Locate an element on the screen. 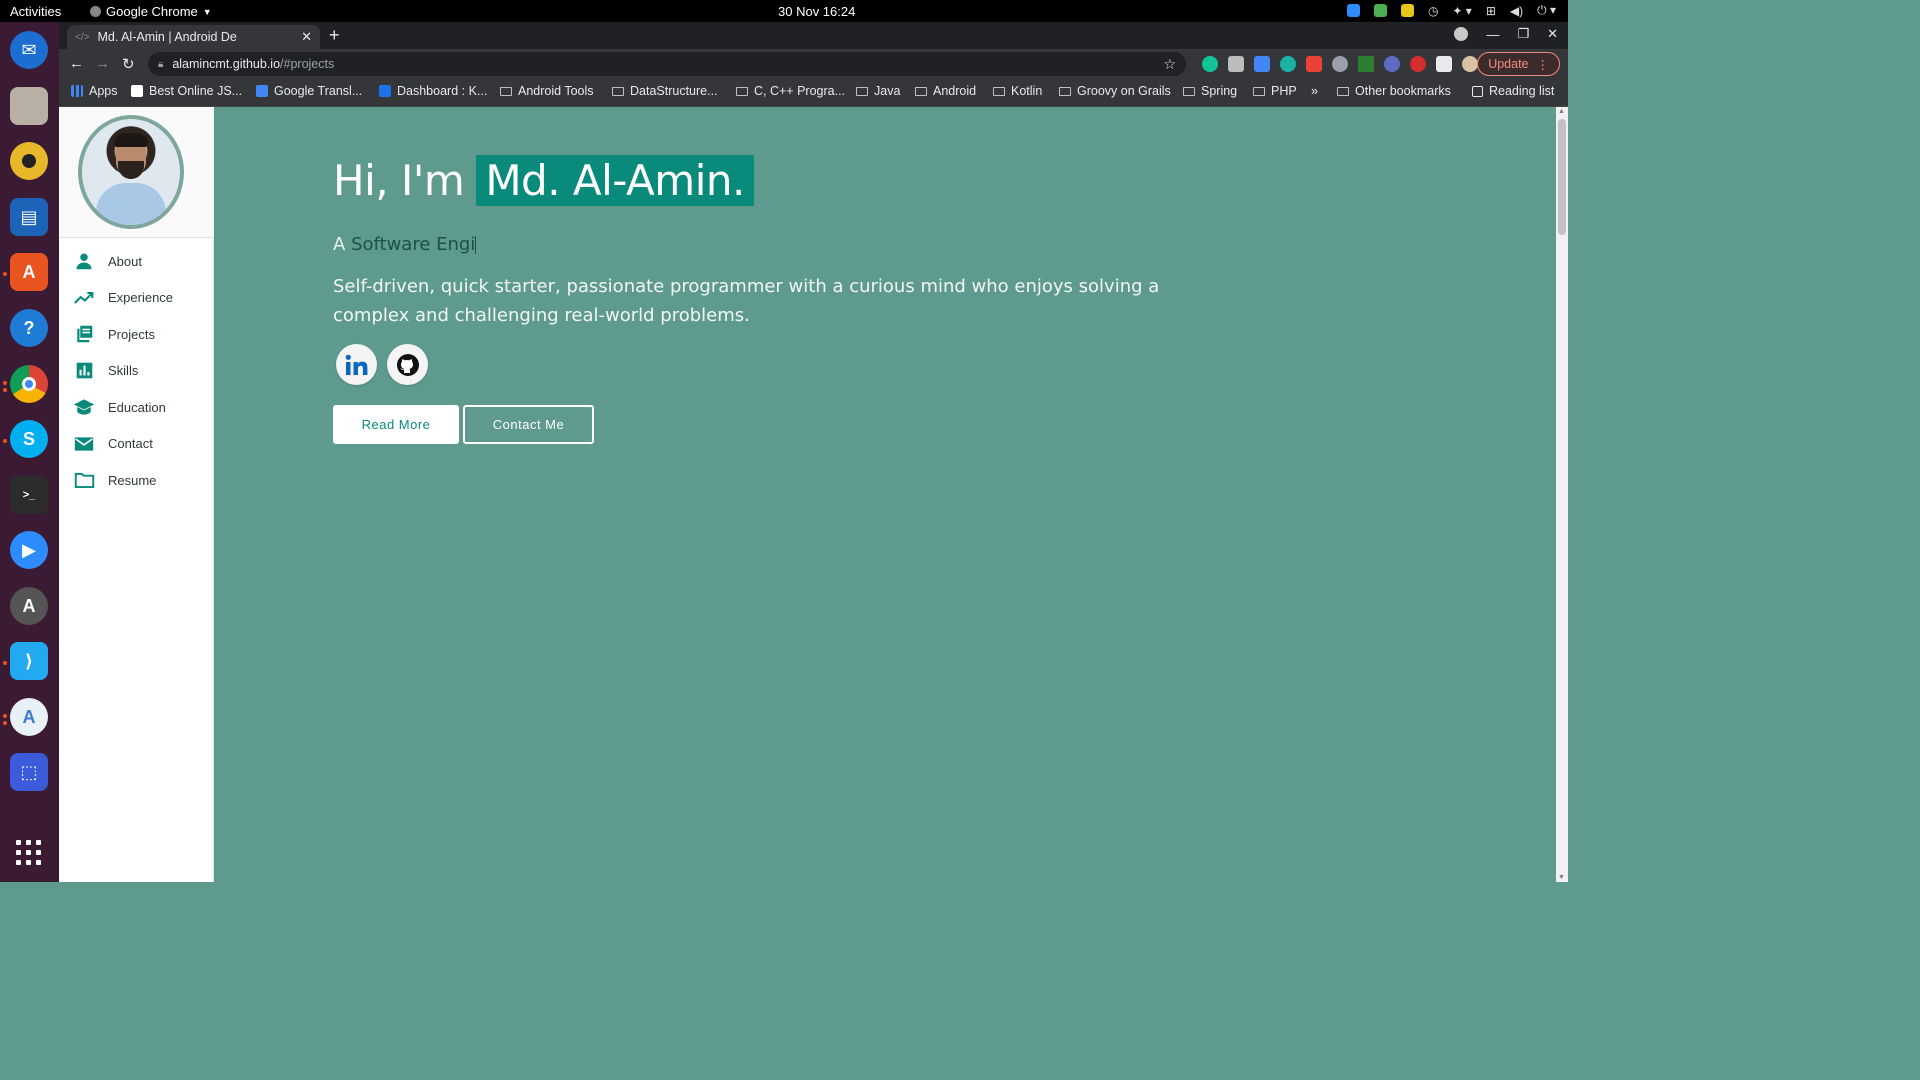  extension-m-icon is located at coordinates (1288, 64).